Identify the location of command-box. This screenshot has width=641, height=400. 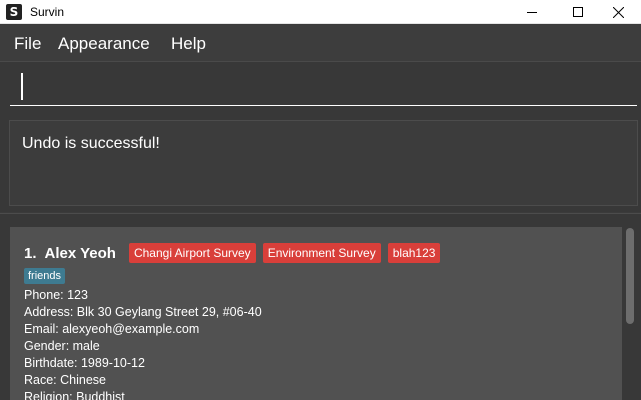
(320, 87).